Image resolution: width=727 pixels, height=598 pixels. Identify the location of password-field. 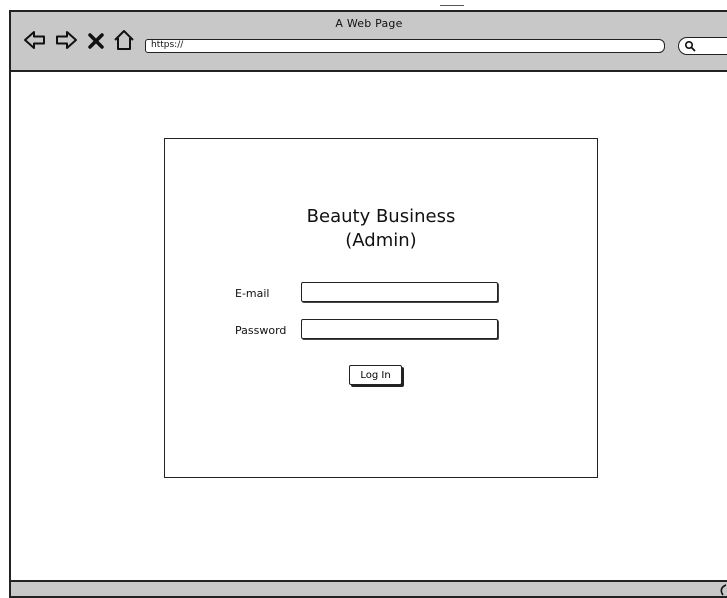
(399, 329).